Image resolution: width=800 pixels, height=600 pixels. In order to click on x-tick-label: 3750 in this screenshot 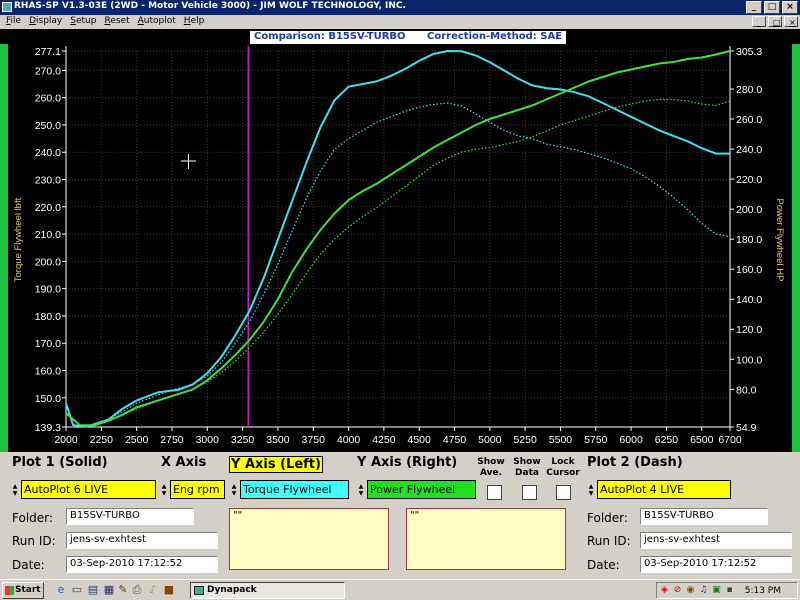, I will do `click(314, 440)`.